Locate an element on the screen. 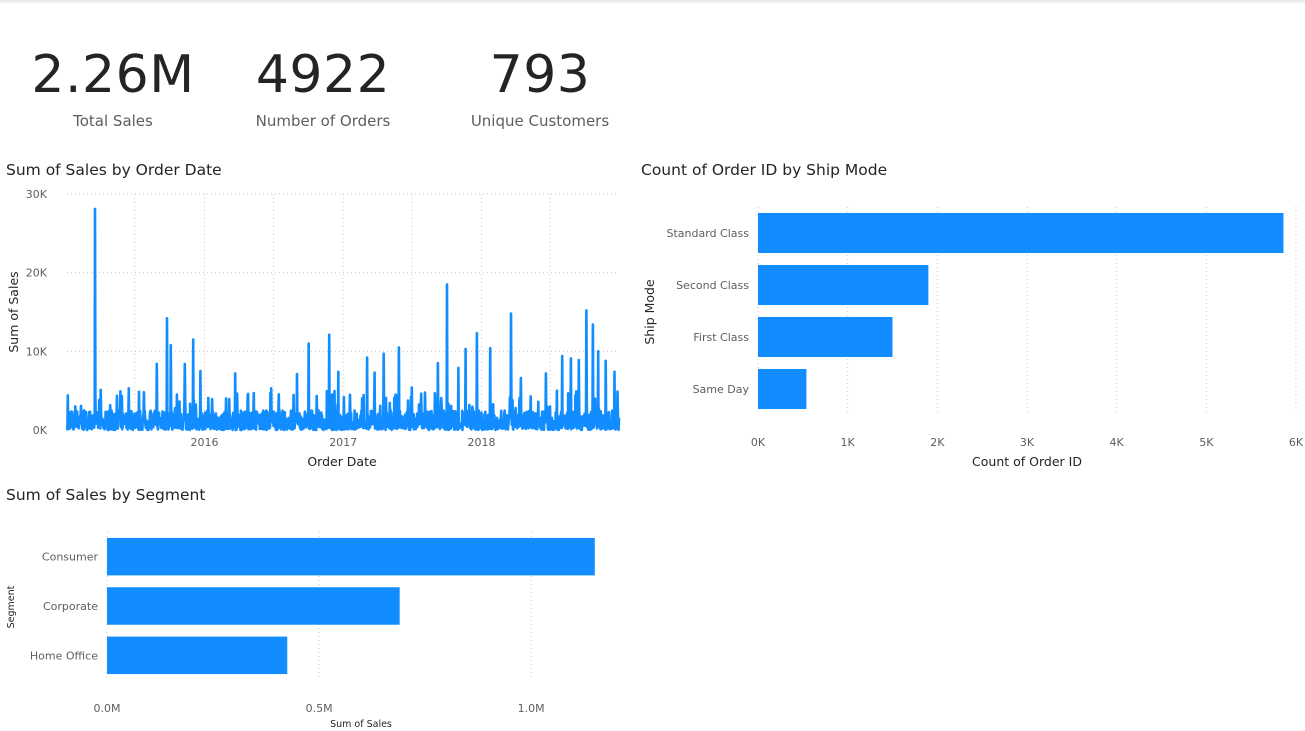 This screenshot has width=1305, height=731. sales-by-date-ytick: 30K is located at coordinates (37, 194).